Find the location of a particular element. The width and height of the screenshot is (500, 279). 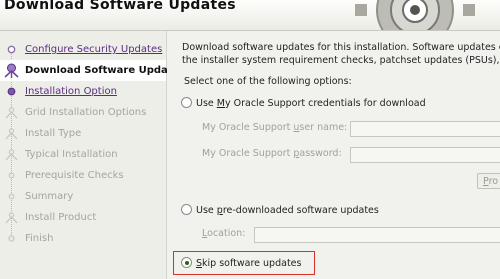

radio-skip-software-updates: Skip software updates is located at coordinates (241, 264).